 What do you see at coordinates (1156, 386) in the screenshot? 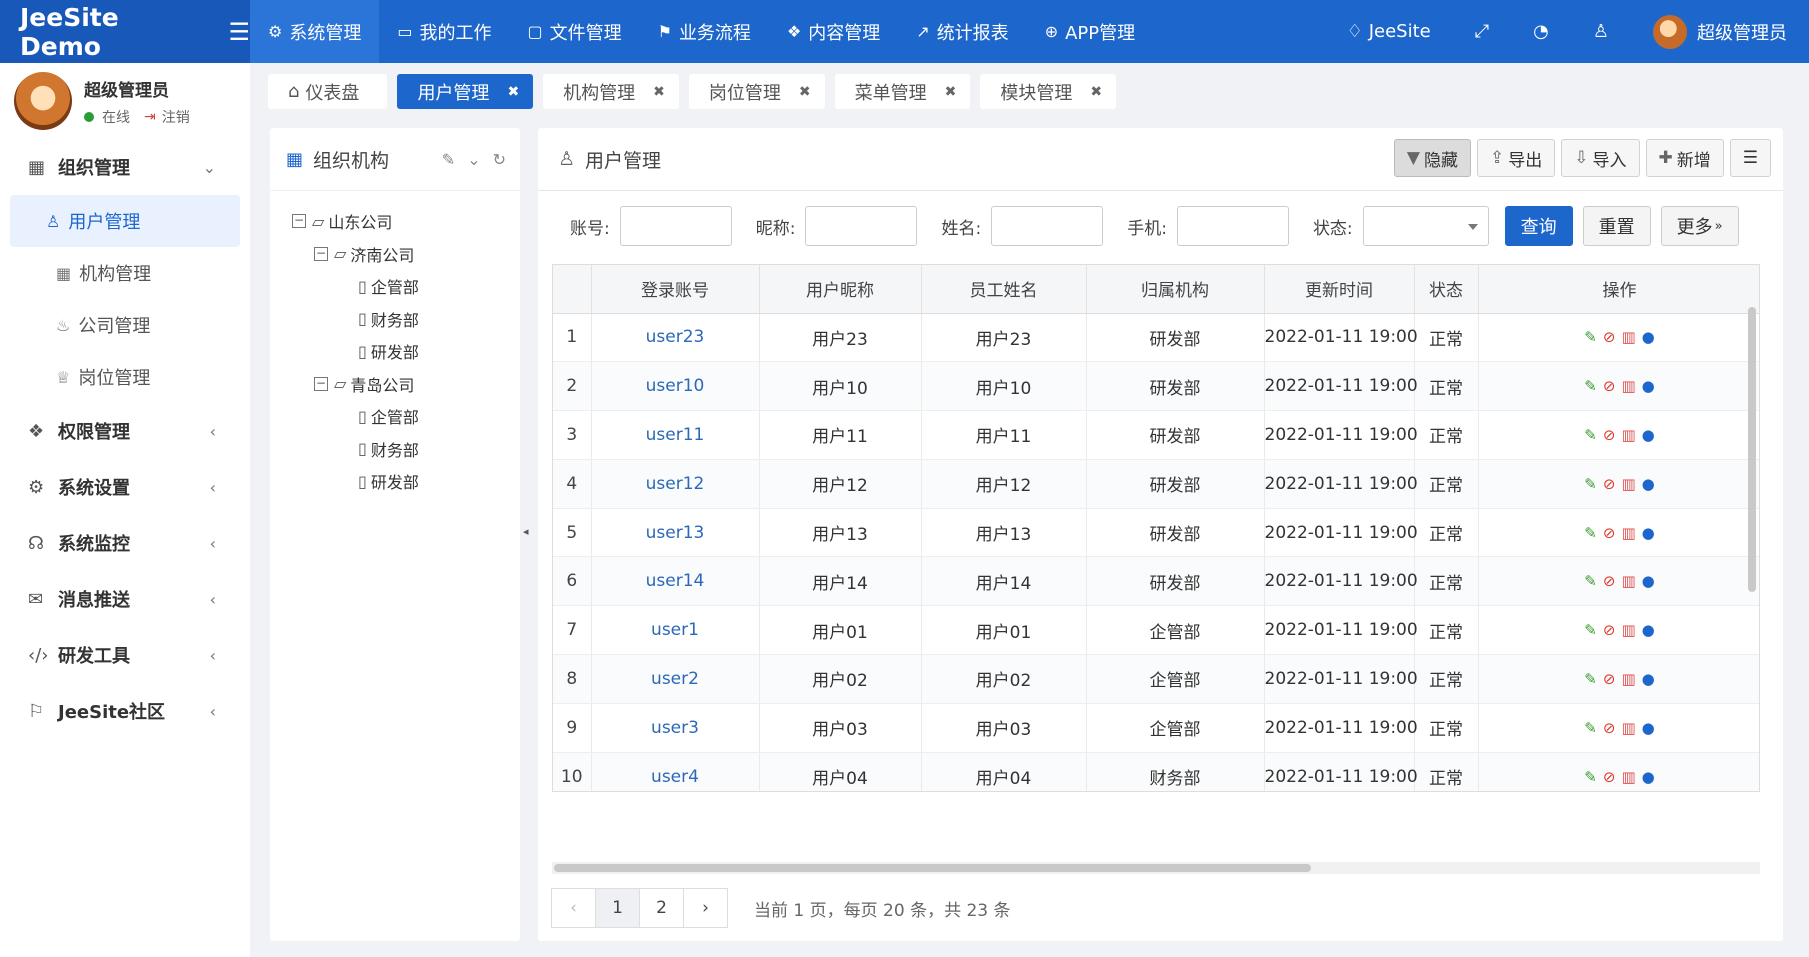
I see `table-row: 2 user10 用户10 用户10 研发部 2022-01-11 19:00 正常 ✎ ⊘ ▥ ●` at bounding box center [1156, 386].